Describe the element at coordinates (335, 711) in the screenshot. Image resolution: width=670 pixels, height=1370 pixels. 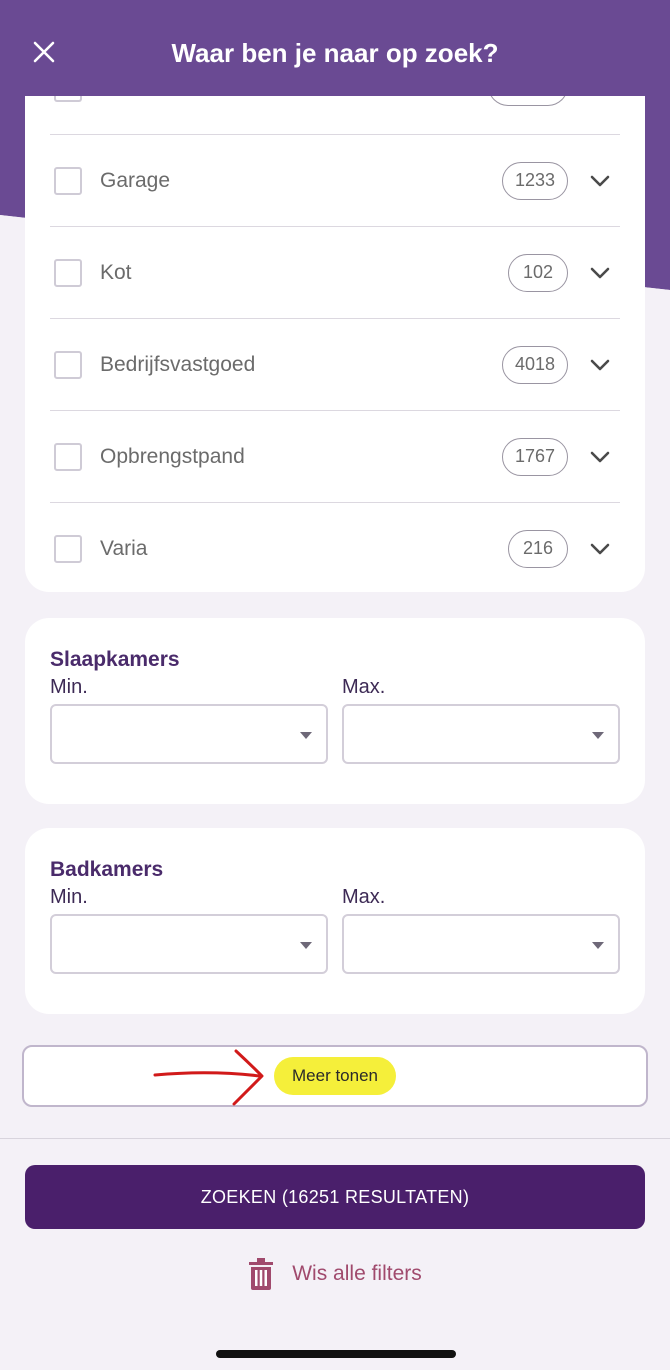
I see `bedrooms-card: Slaapkamers Min. Max.` at that location.